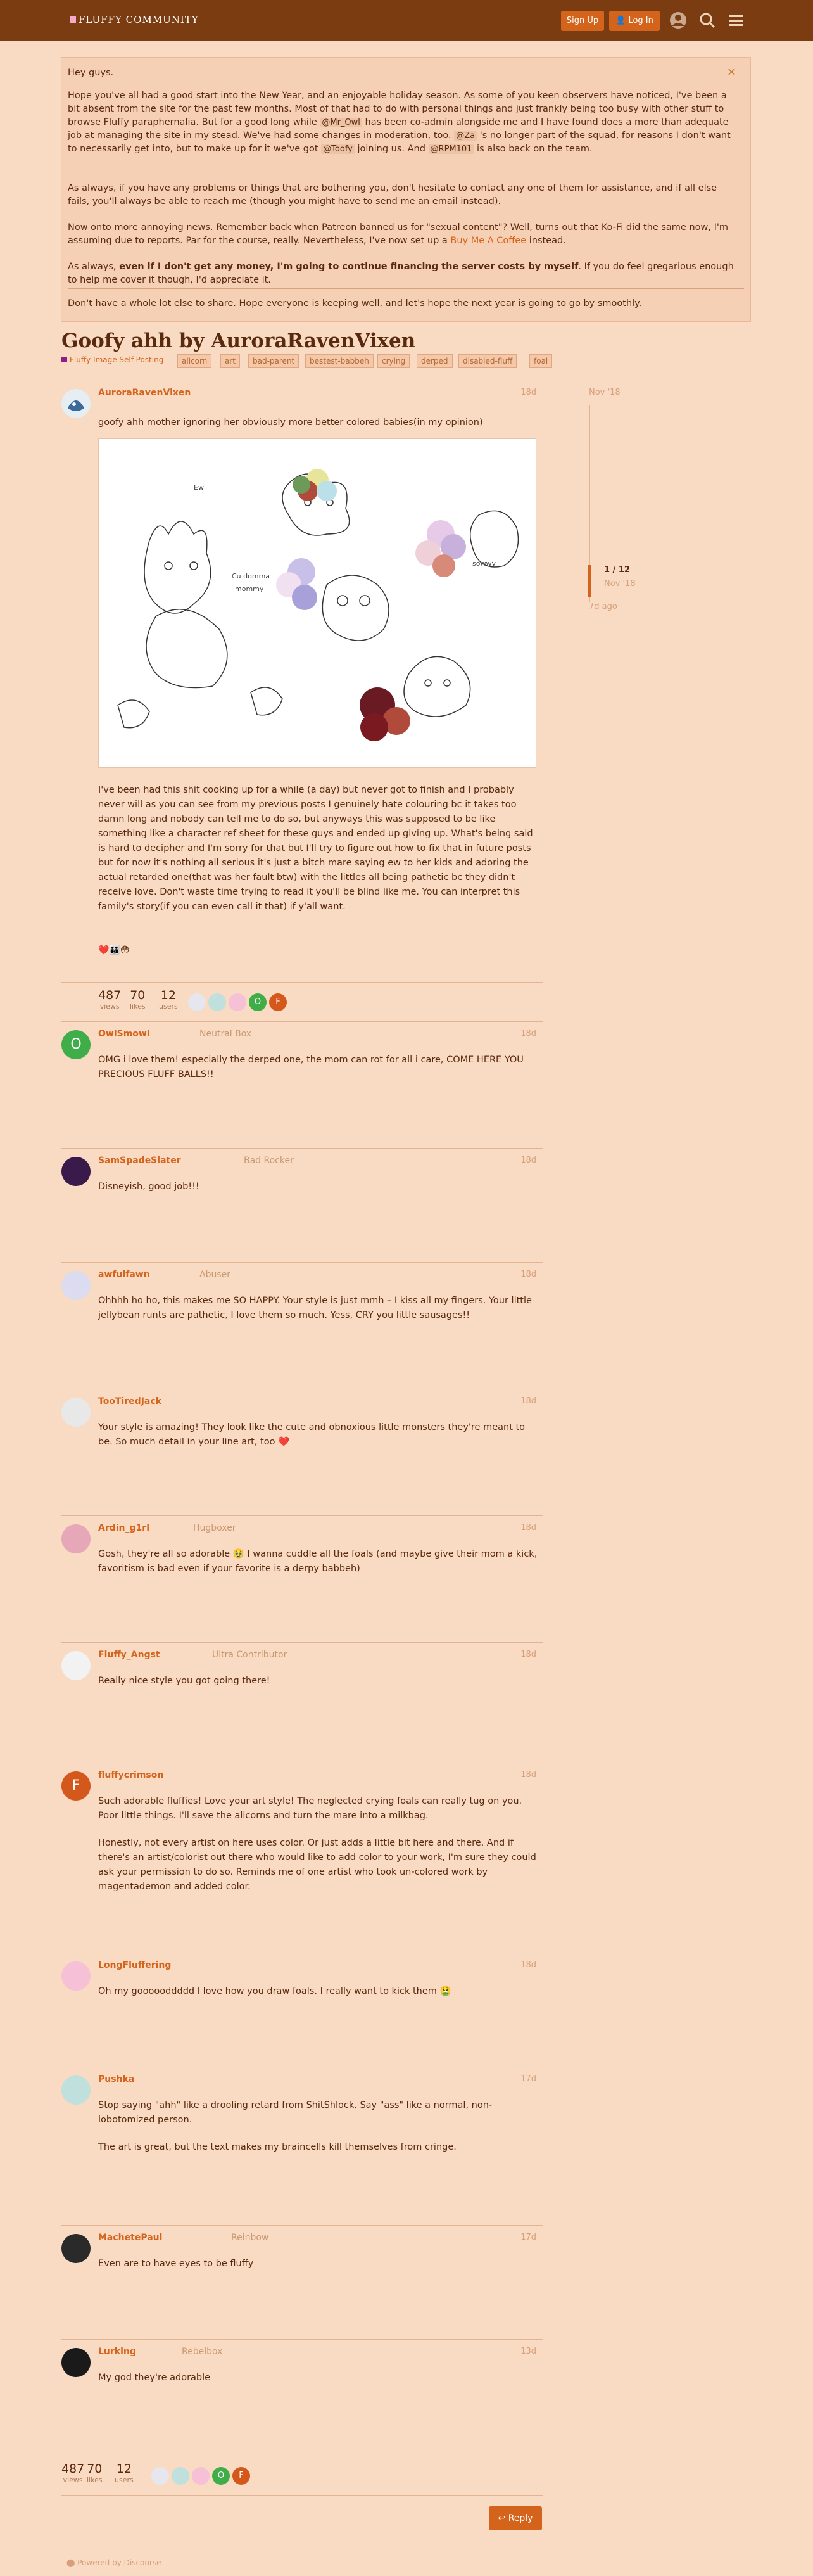 The image size is (813, 2576). What do you see at coordinates (134, 1965) in the screenshot?
I see `post-username: LongFluffering` at bounding box center [134, 1965].